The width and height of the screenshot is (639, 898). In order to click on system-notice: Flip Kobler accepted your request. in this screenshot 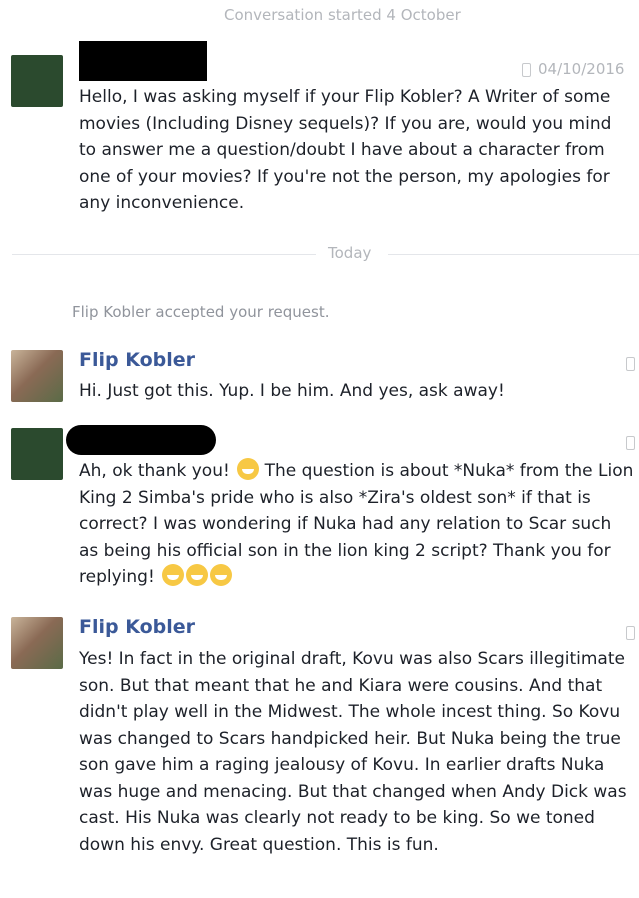, I will do `click(201, 312)`.